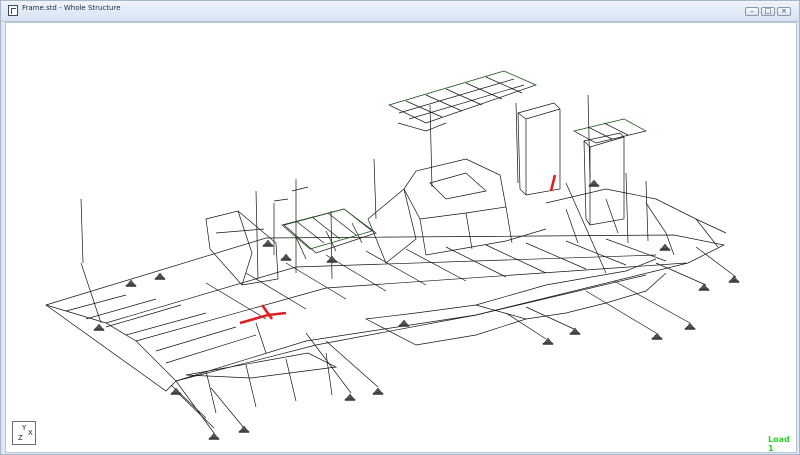 Image resolution: width=800 pixels, height=455 pixels. I want to click on load-case-label: Load 1, so click(779, 444).